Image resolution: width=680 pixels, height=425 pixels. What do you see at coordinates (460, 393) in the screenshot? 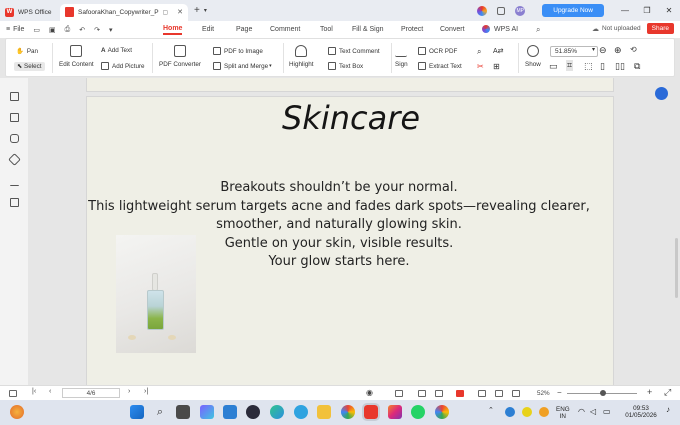
I see `slideshow-icon` at bounding box center [460, 393].